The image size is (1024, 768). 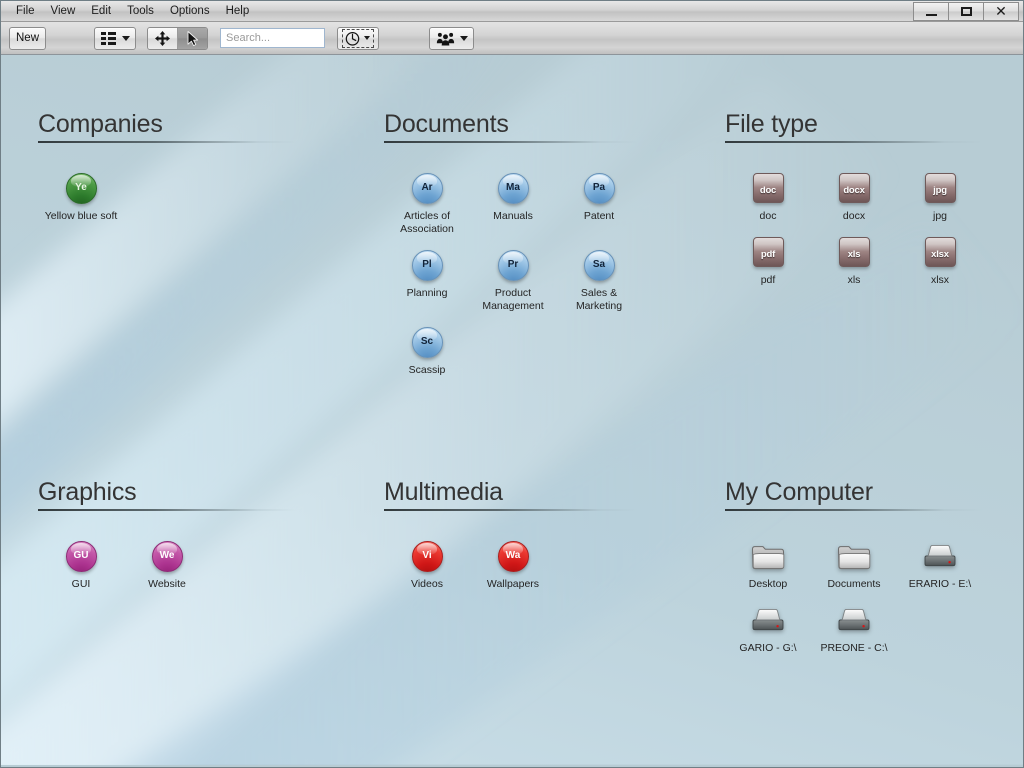 I want to click on orb-abbr: We, so click(x=167, y=555).